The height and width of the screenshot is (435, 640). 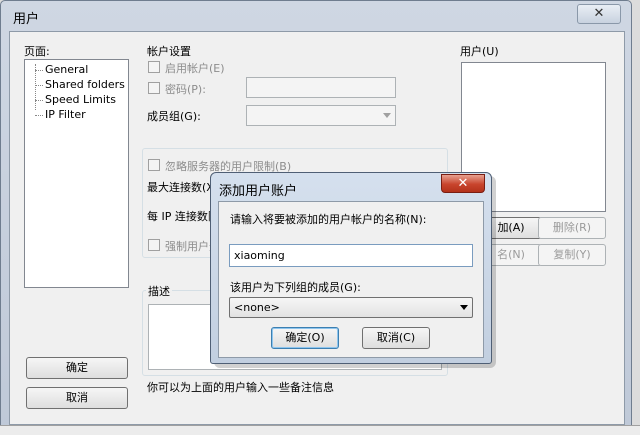 I want to click on password-label: 密码(P):, so click(x=185, y=89).